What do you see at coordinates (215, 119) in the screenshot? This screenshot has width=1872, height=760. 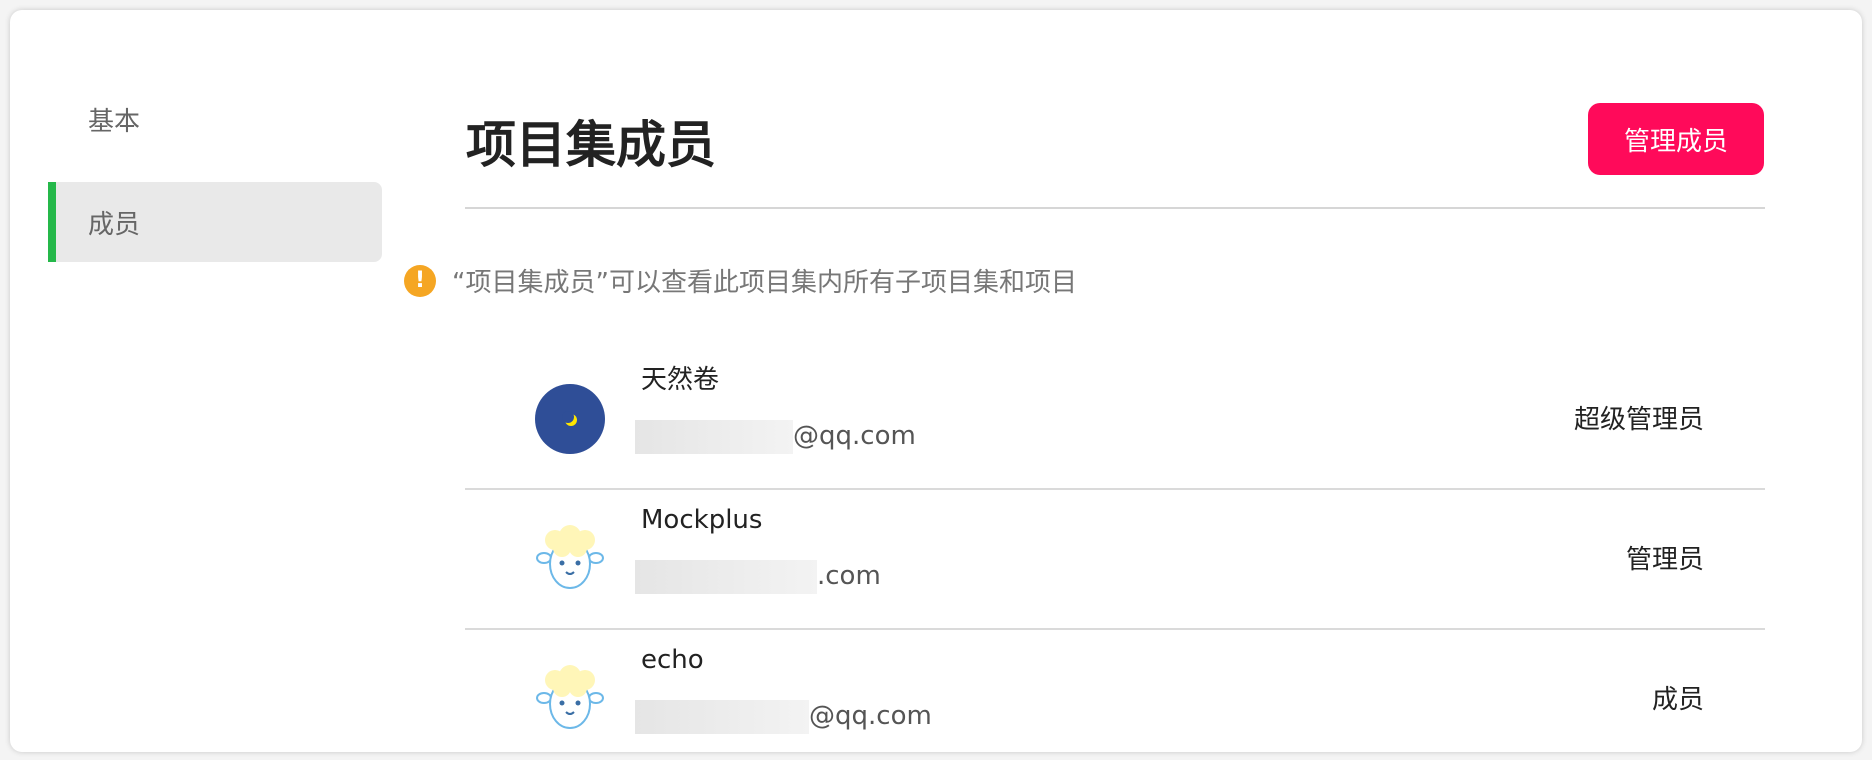 I see `sidebar-item-basic: 基本` at bounding box center [215, 119].